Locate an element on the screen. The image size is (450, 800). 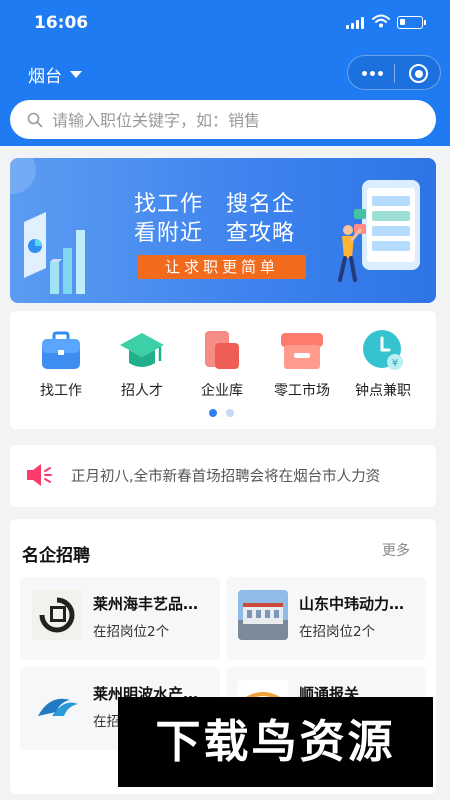
announcement-text: 正月初八,全市新春首场招聘会将在烟台市人力资 is located at coordinates (226, 477).